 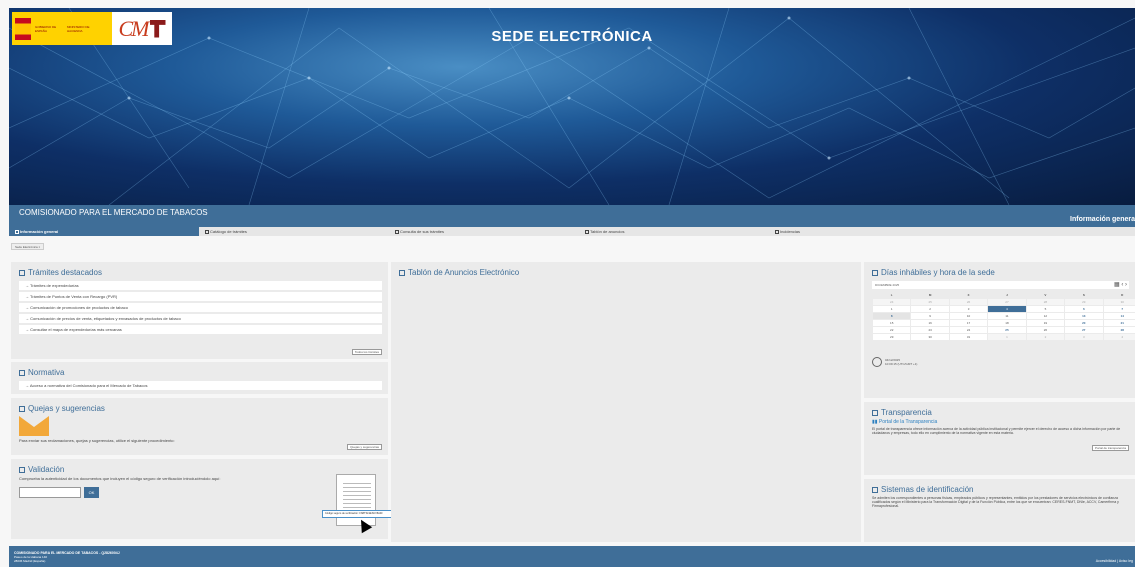 I want to click on calendar-day: 12, so click(x=1045, y=315).